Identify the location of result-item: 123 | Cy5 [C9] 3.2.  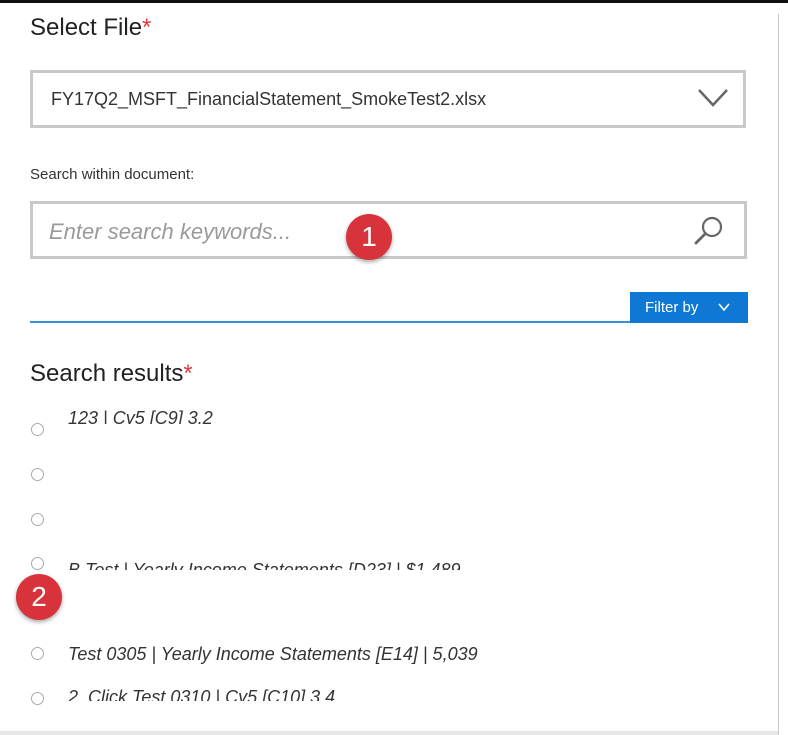
(380, 424).